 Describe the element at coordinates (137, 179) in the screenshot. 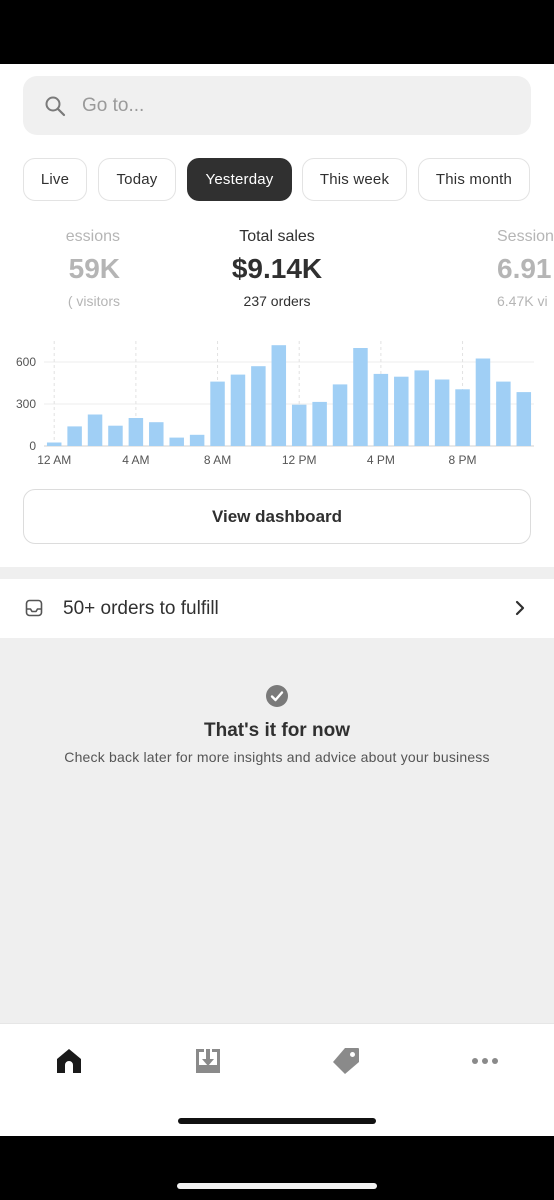

I see `filter-today: Today` at that location.